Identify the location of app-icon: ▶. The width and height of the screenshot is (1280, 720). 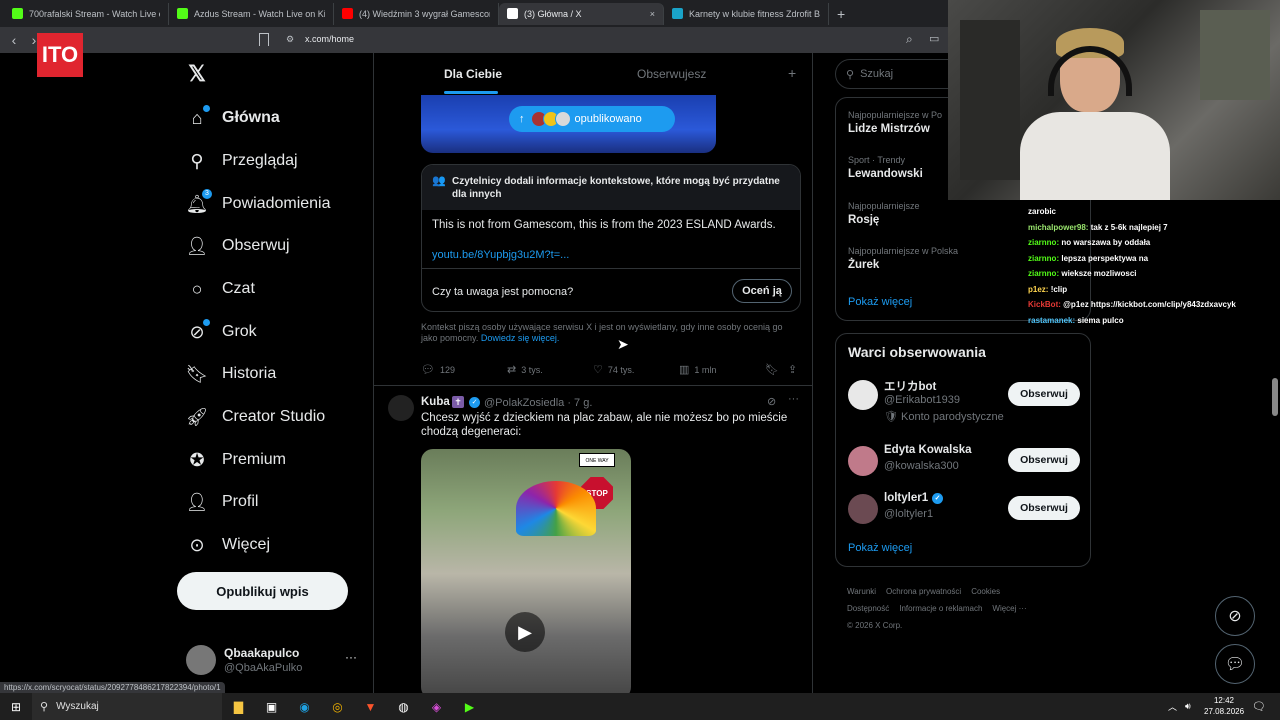
(469, 706).